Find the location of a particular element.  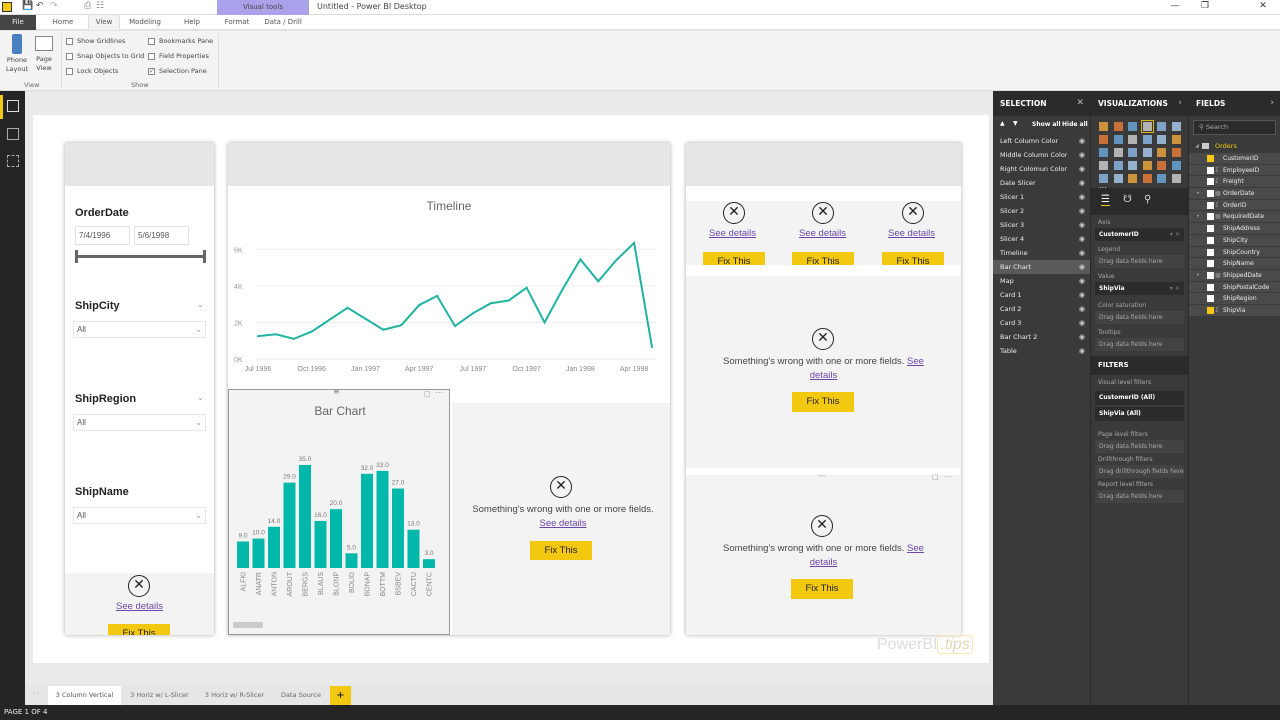

field-item: CustomerID is located at coordinates (1234, 159).